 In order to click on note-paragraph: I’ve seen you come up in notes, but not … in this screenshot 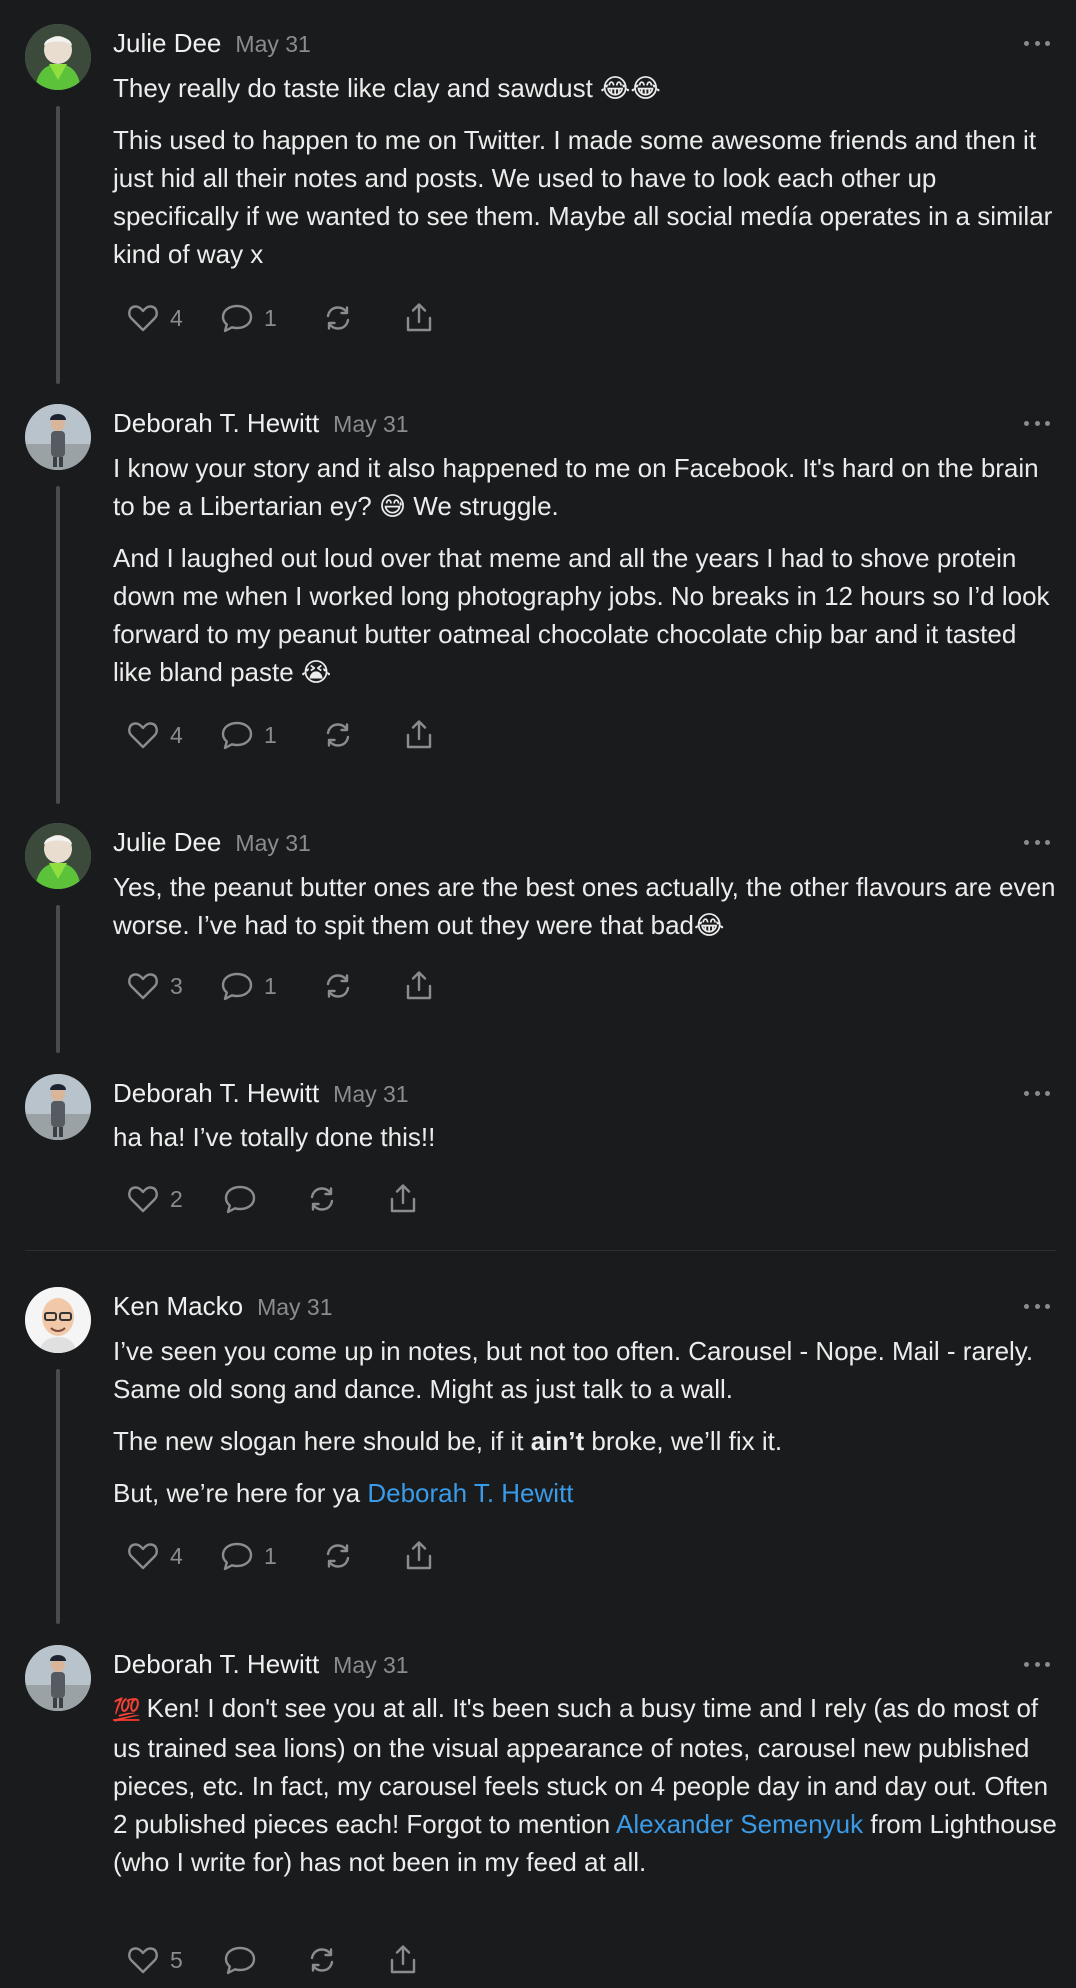, I will do `click(573, 1370)`.